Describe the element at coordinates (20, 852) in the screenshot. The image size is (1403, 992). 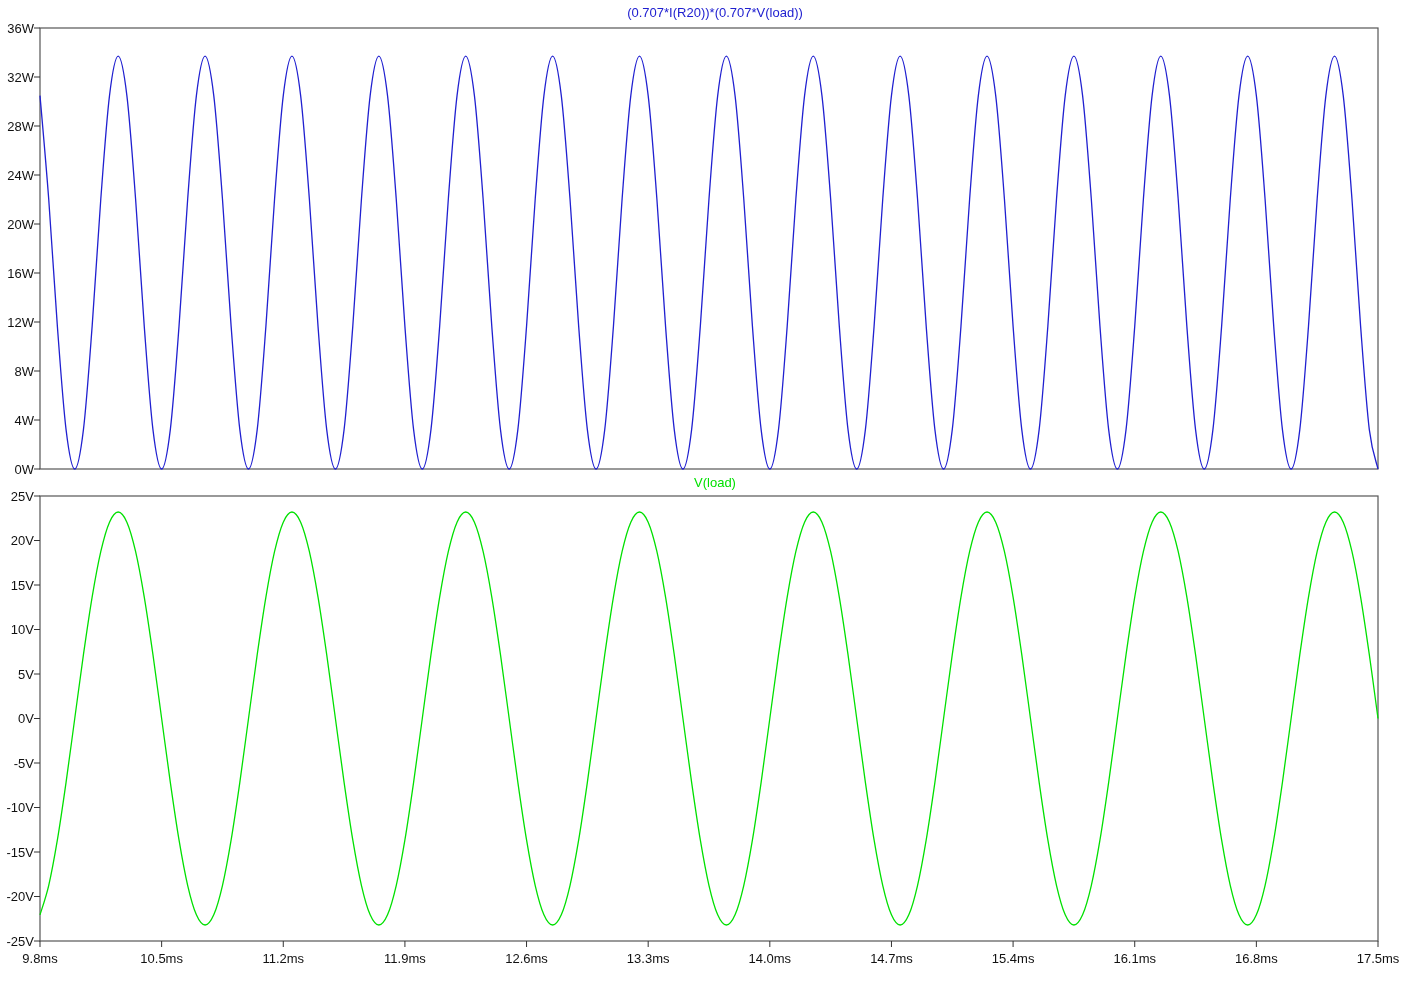
I see `axis-tick-label: -15V` at that location.